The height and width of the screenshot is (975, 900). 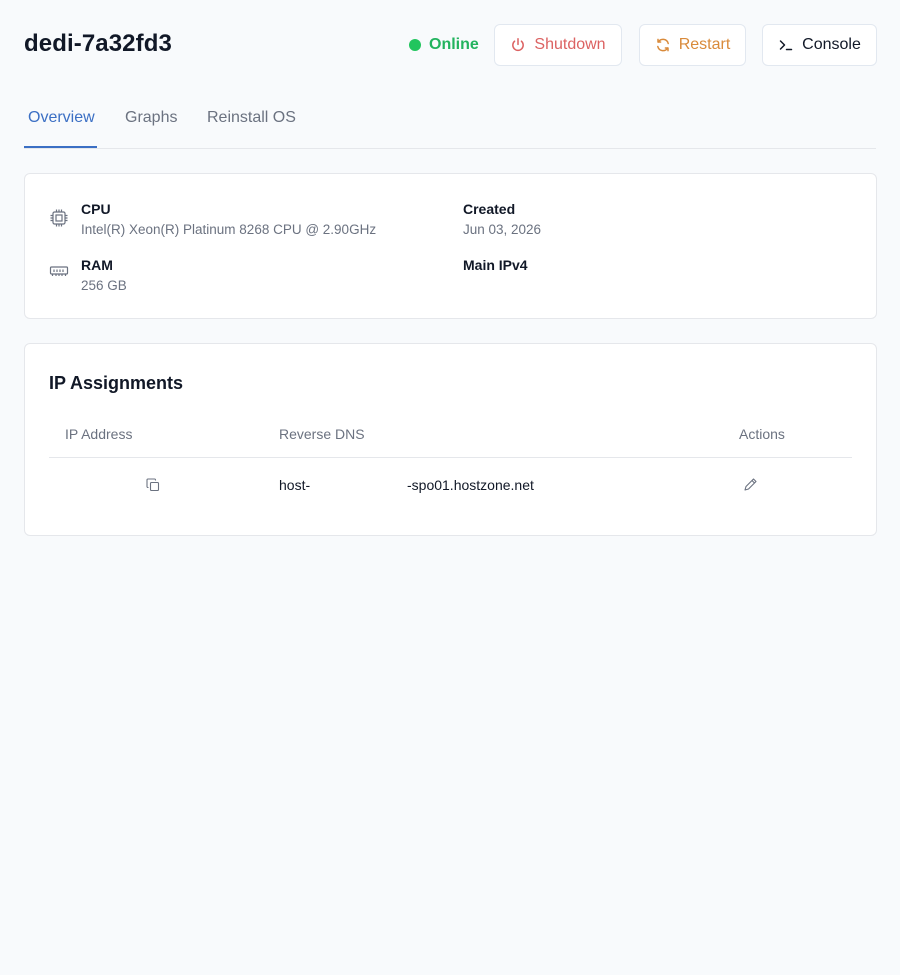 I want to click on power-icon, so click(x=518, y=45).